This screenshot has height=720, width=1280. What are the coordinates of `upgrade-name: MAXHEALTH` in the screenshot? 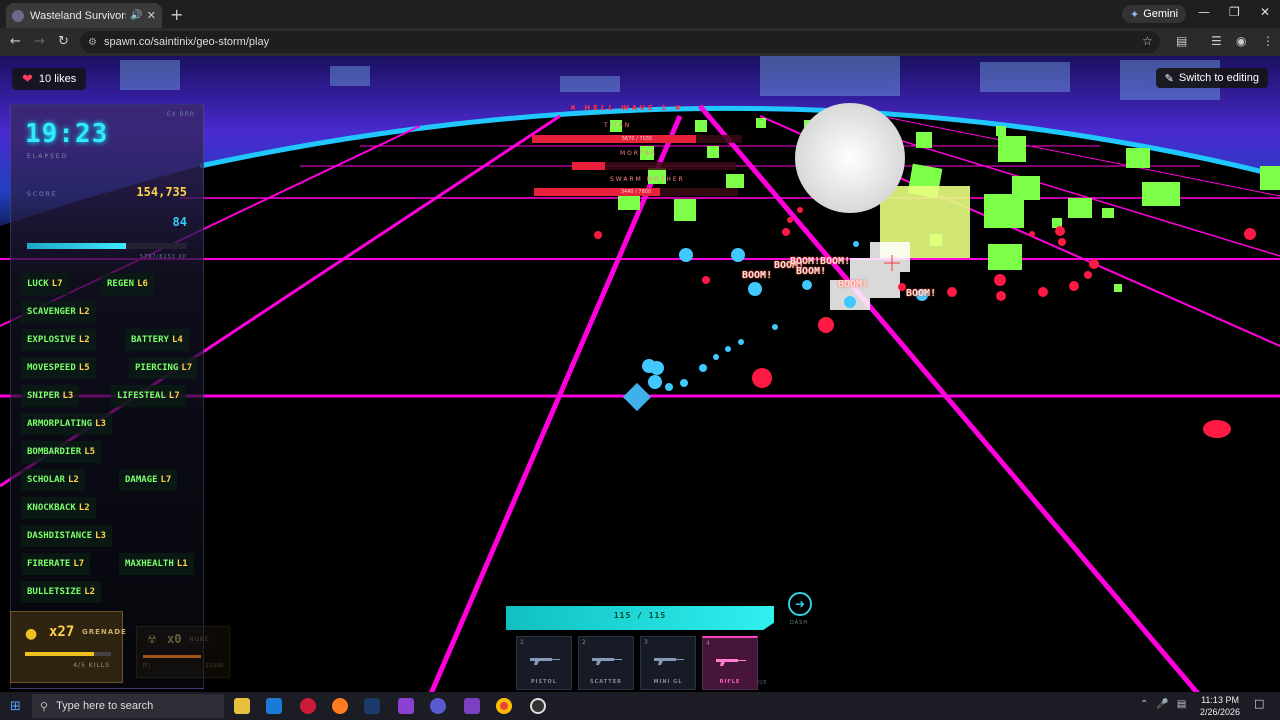 It's located at (149, 564).